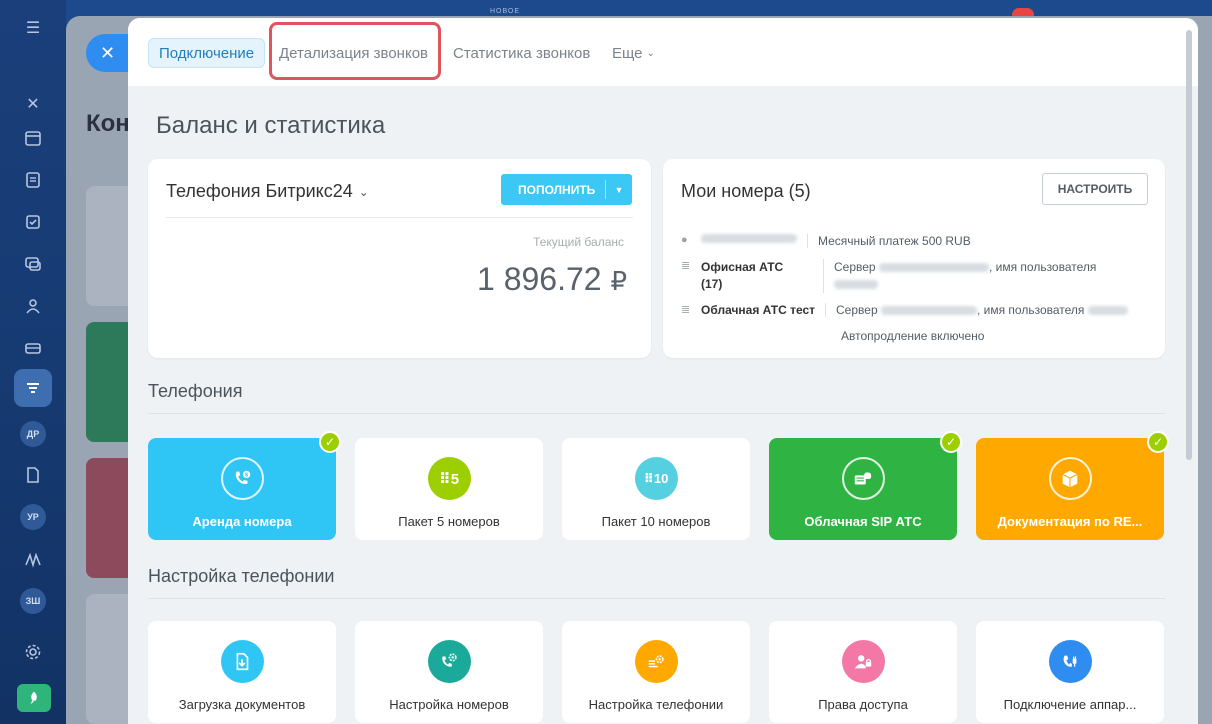 Image resolution: width=1212 pixels, height=724 pixels. I want to click on cloud-server-label: Сервер, so click(857, 310).